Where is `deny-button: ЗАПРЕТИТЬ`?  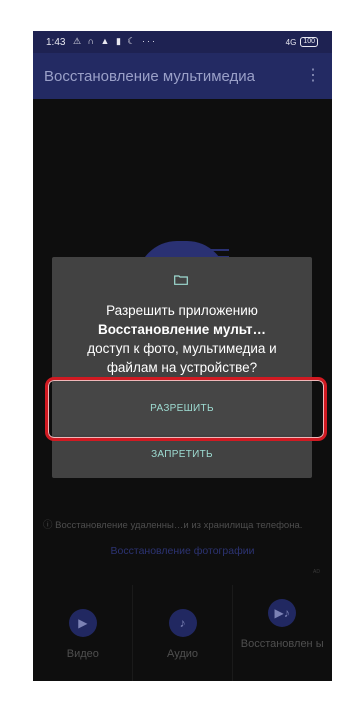
deny-button: ЗАПРЕТИТЬ is located at coordinates (182, 455).